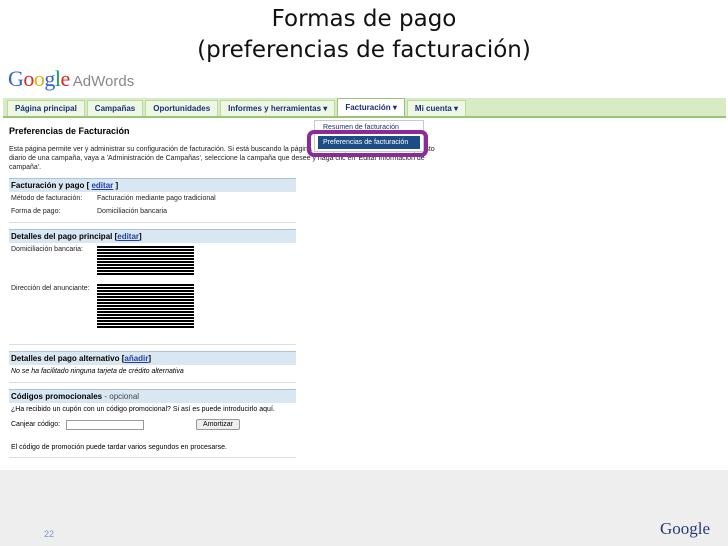  I want to click on payment-form-row: Forma de pago: Domiciliación bancaria, so click(154, 211).